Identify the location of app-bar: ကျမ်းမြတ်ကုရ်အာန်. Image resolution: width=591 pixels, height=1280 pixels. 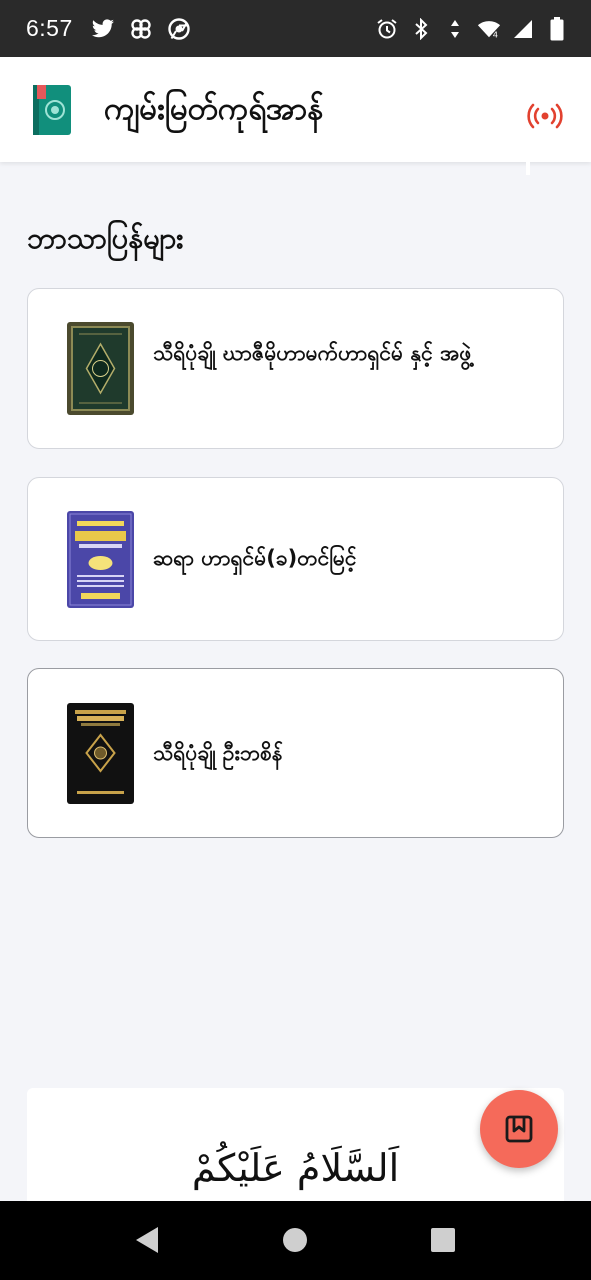
(295, 109).